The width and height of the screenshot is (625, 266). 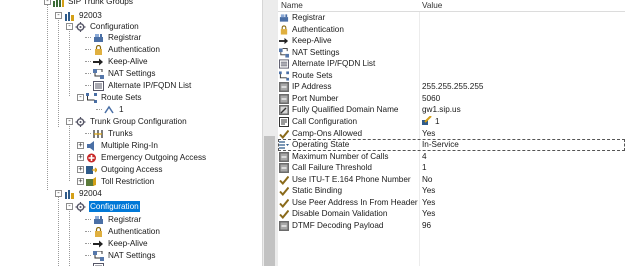 I want to click on property-name: Use Peer Address In From Header, so click(x=355, y=202).